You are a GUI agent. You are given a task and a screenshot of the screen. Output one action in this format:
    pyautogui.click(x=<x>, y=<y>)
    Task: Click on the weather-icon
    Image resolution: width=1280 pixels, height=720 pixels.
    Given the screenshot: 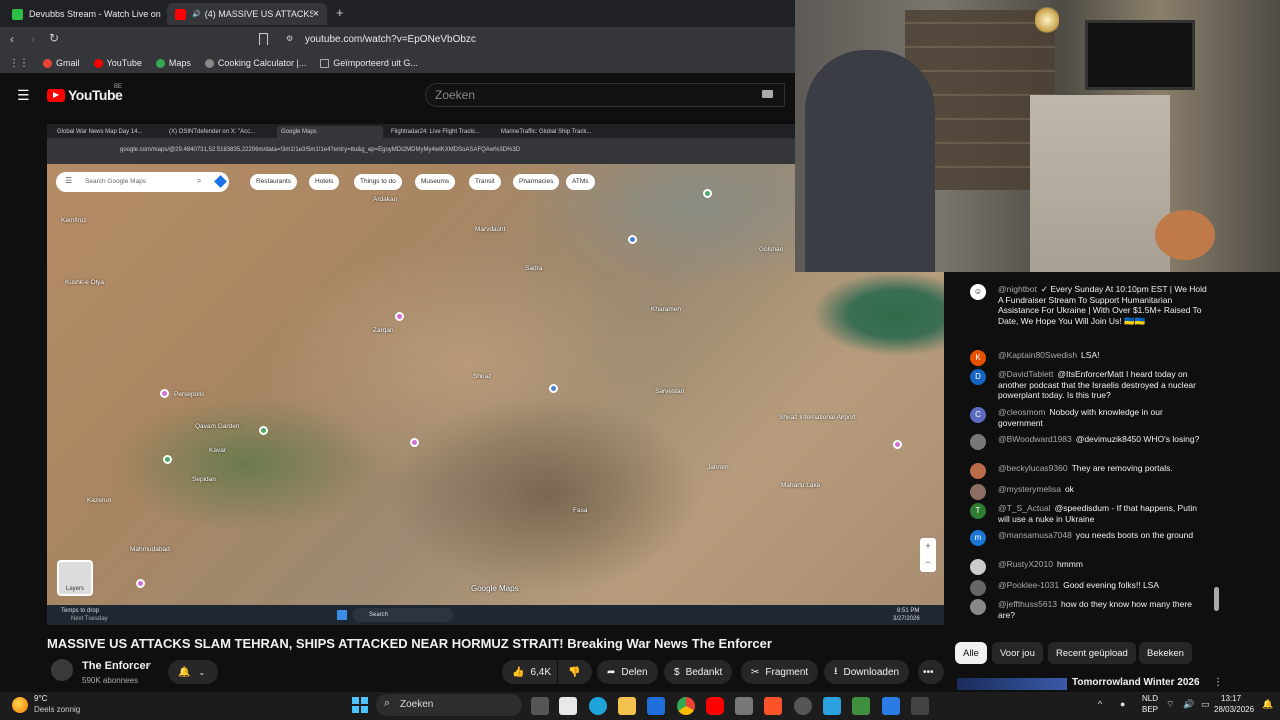 What is the action you would take?
    pyautogui.click(x=20, y=705)
    